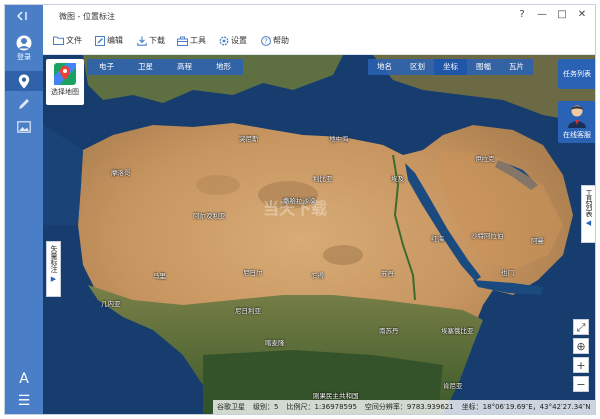  I want to click on close-button: ✕, so click(582, 15).